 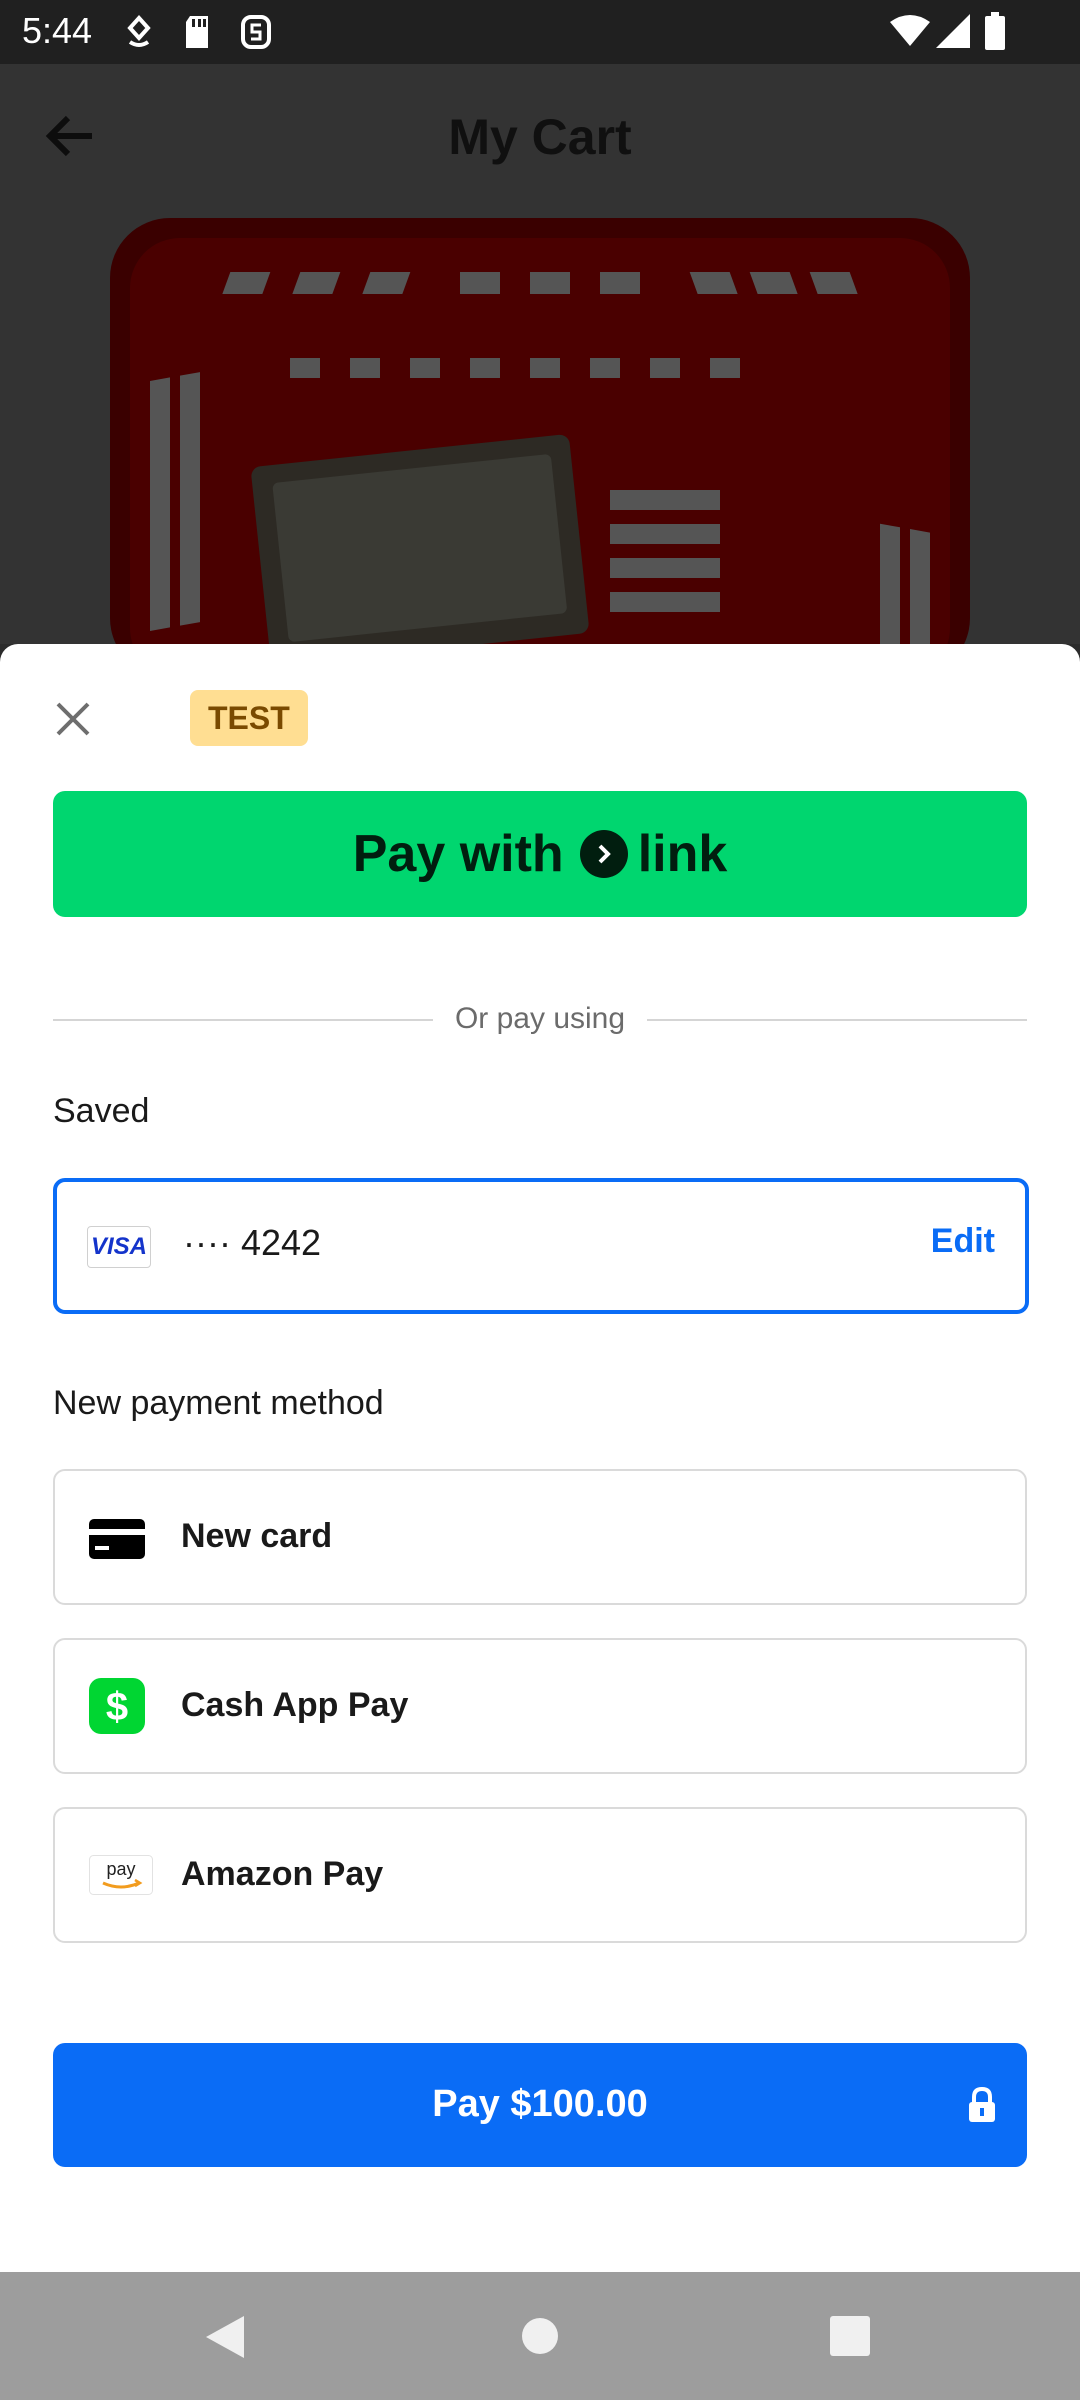 What do you see at coordinates (101, 1111) in the screenshot?
I see `saved-section-label: Saved` at bounding box center [101, 1111].